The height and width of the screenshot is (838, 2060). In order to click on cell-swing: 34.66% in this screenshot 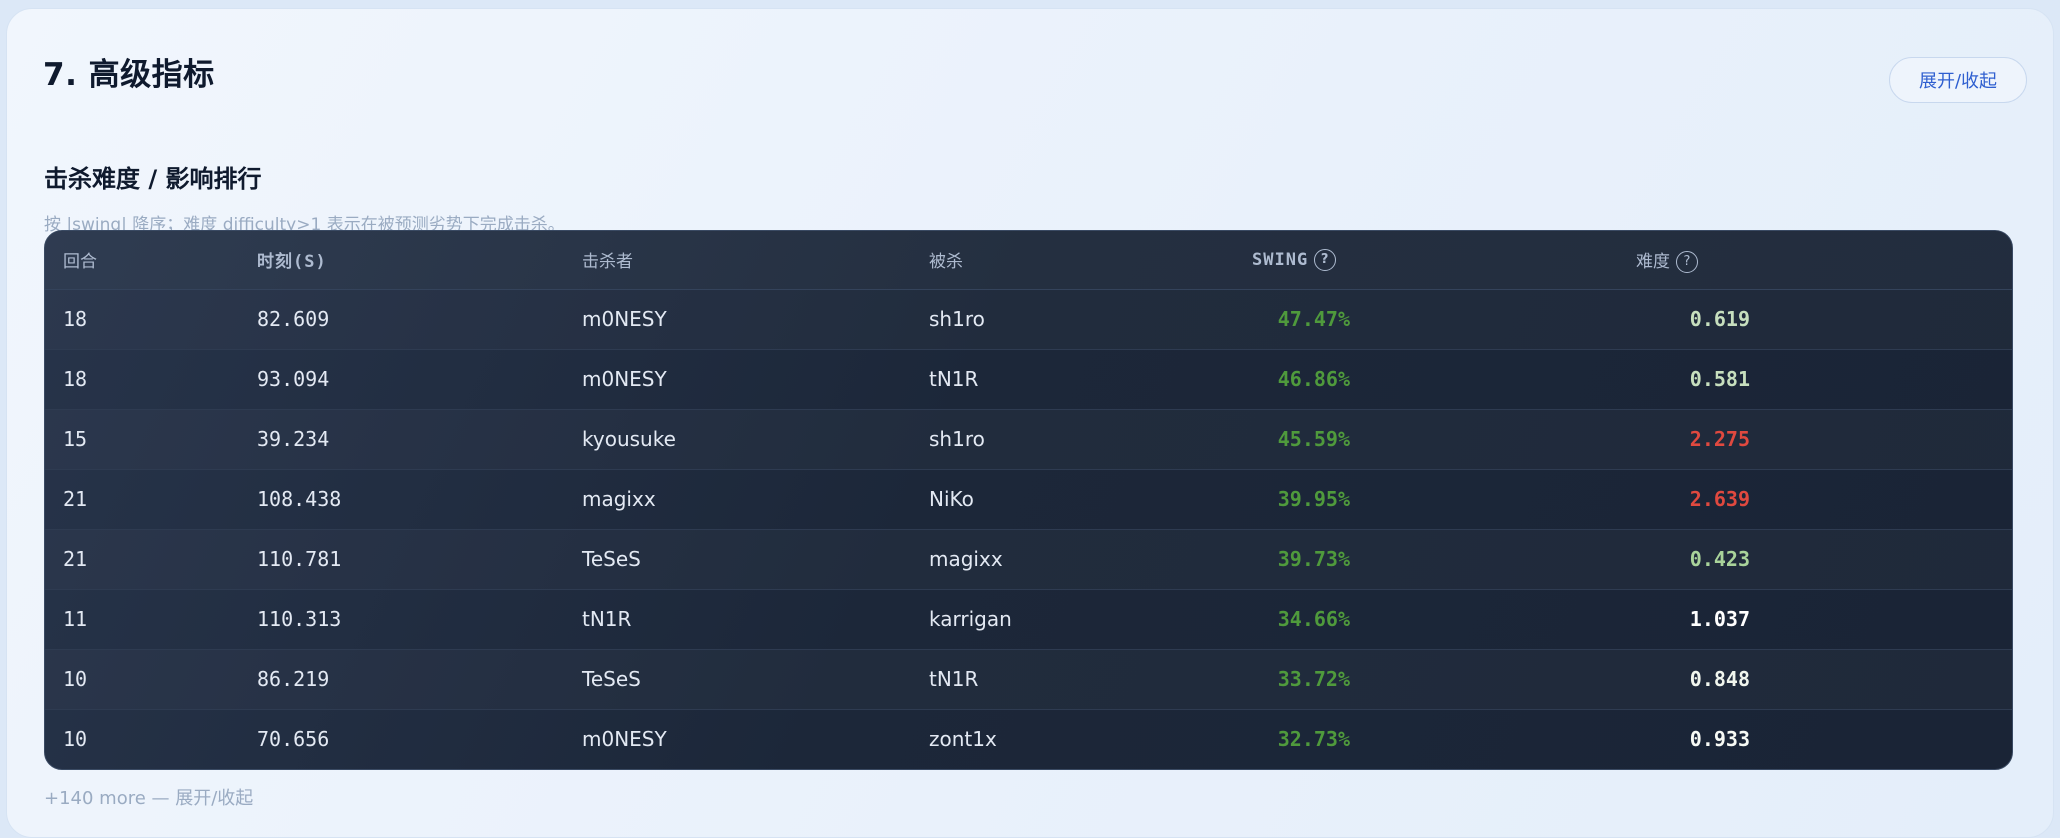, I will do `click(1420, 619)`.